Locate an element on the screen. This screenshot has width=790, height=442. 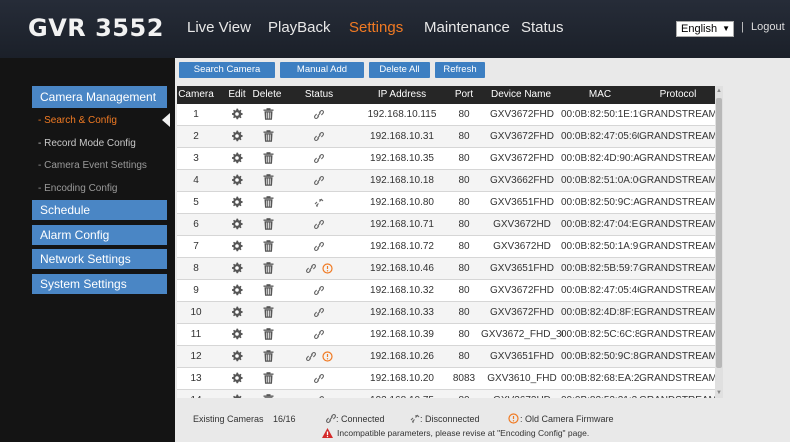
logout-link: Logout is located at coordinates (768, 27).